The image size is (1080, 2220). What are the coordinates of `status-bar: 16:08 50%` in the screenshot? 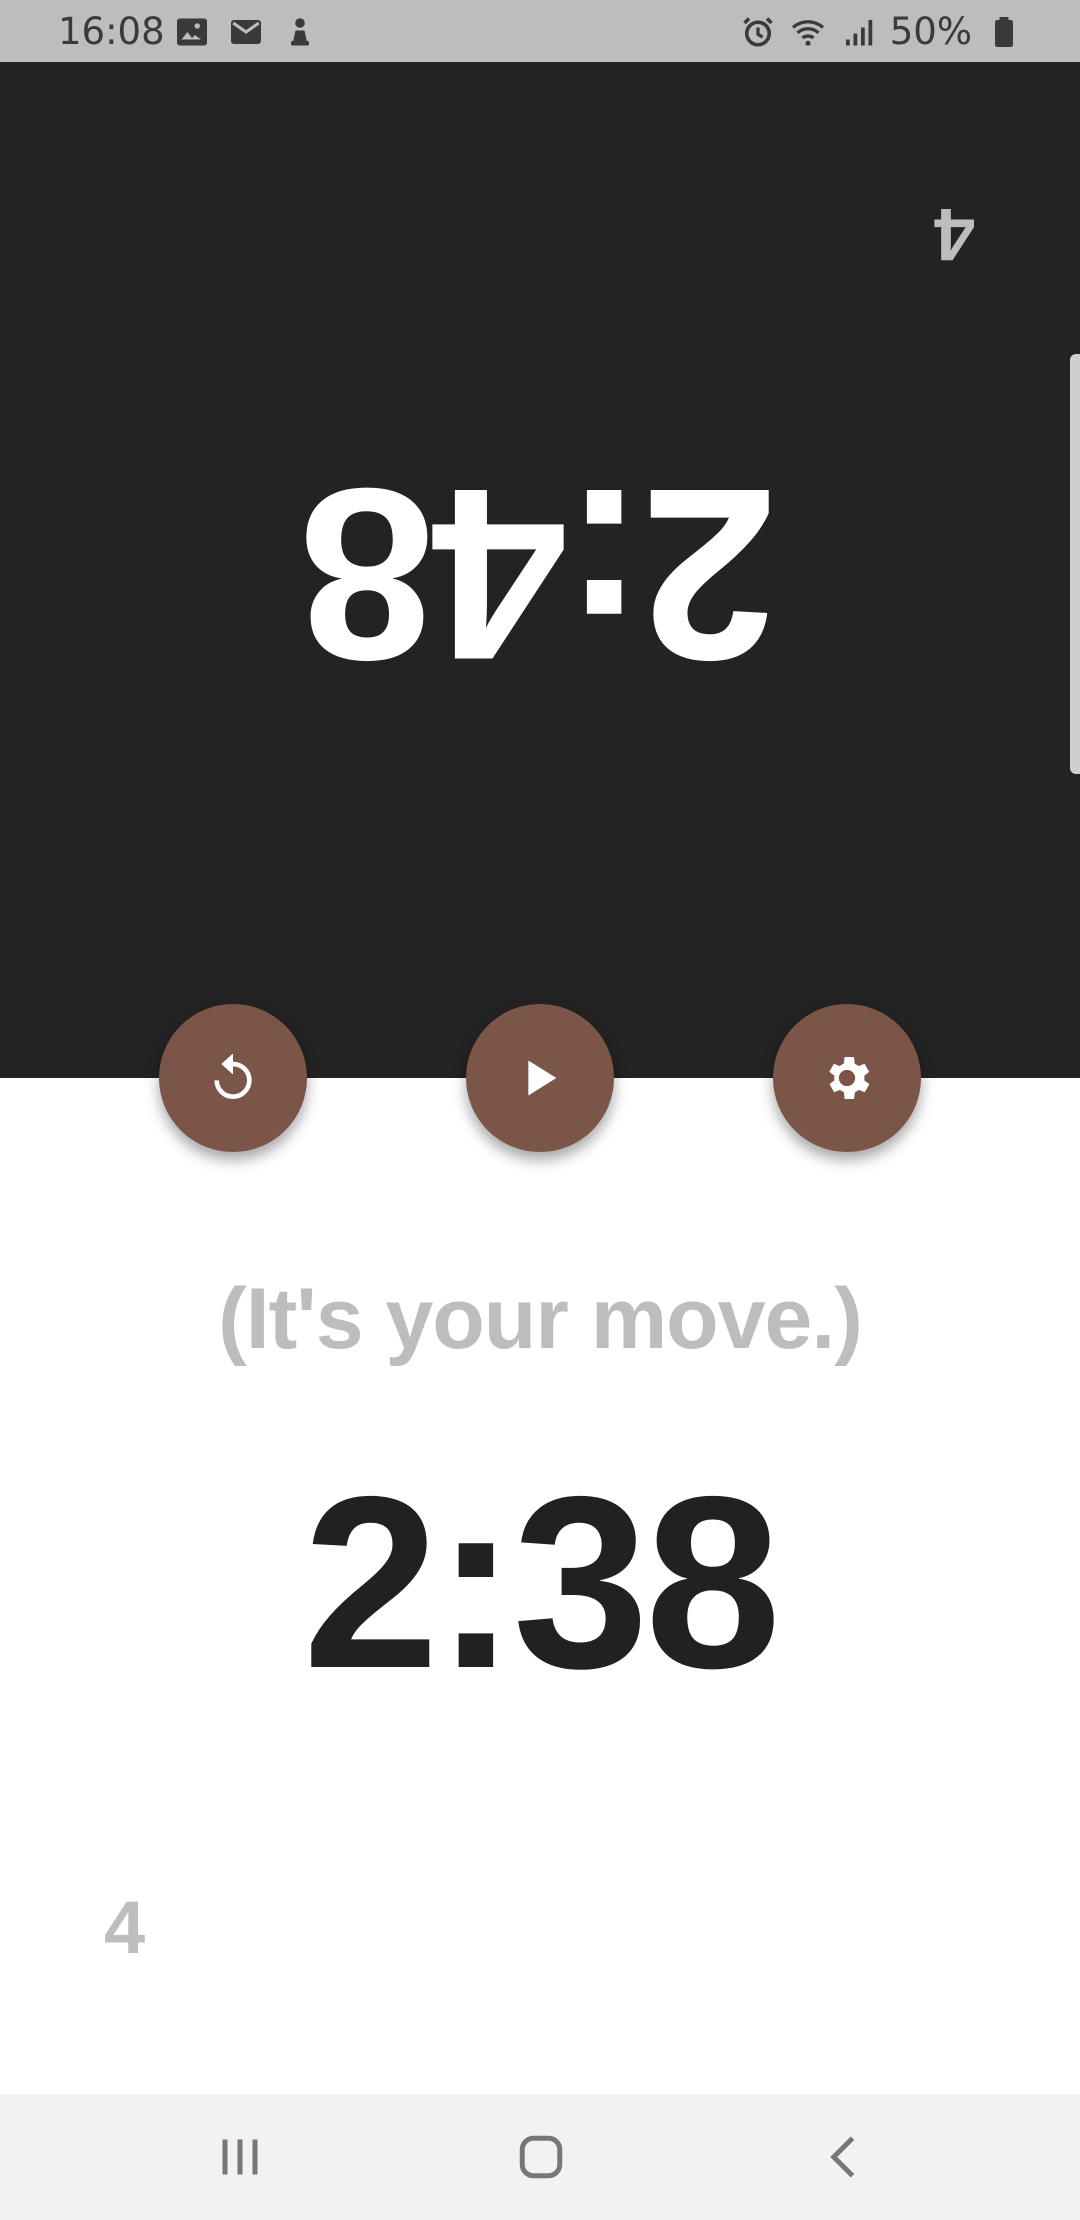 It's located at (540, 31).